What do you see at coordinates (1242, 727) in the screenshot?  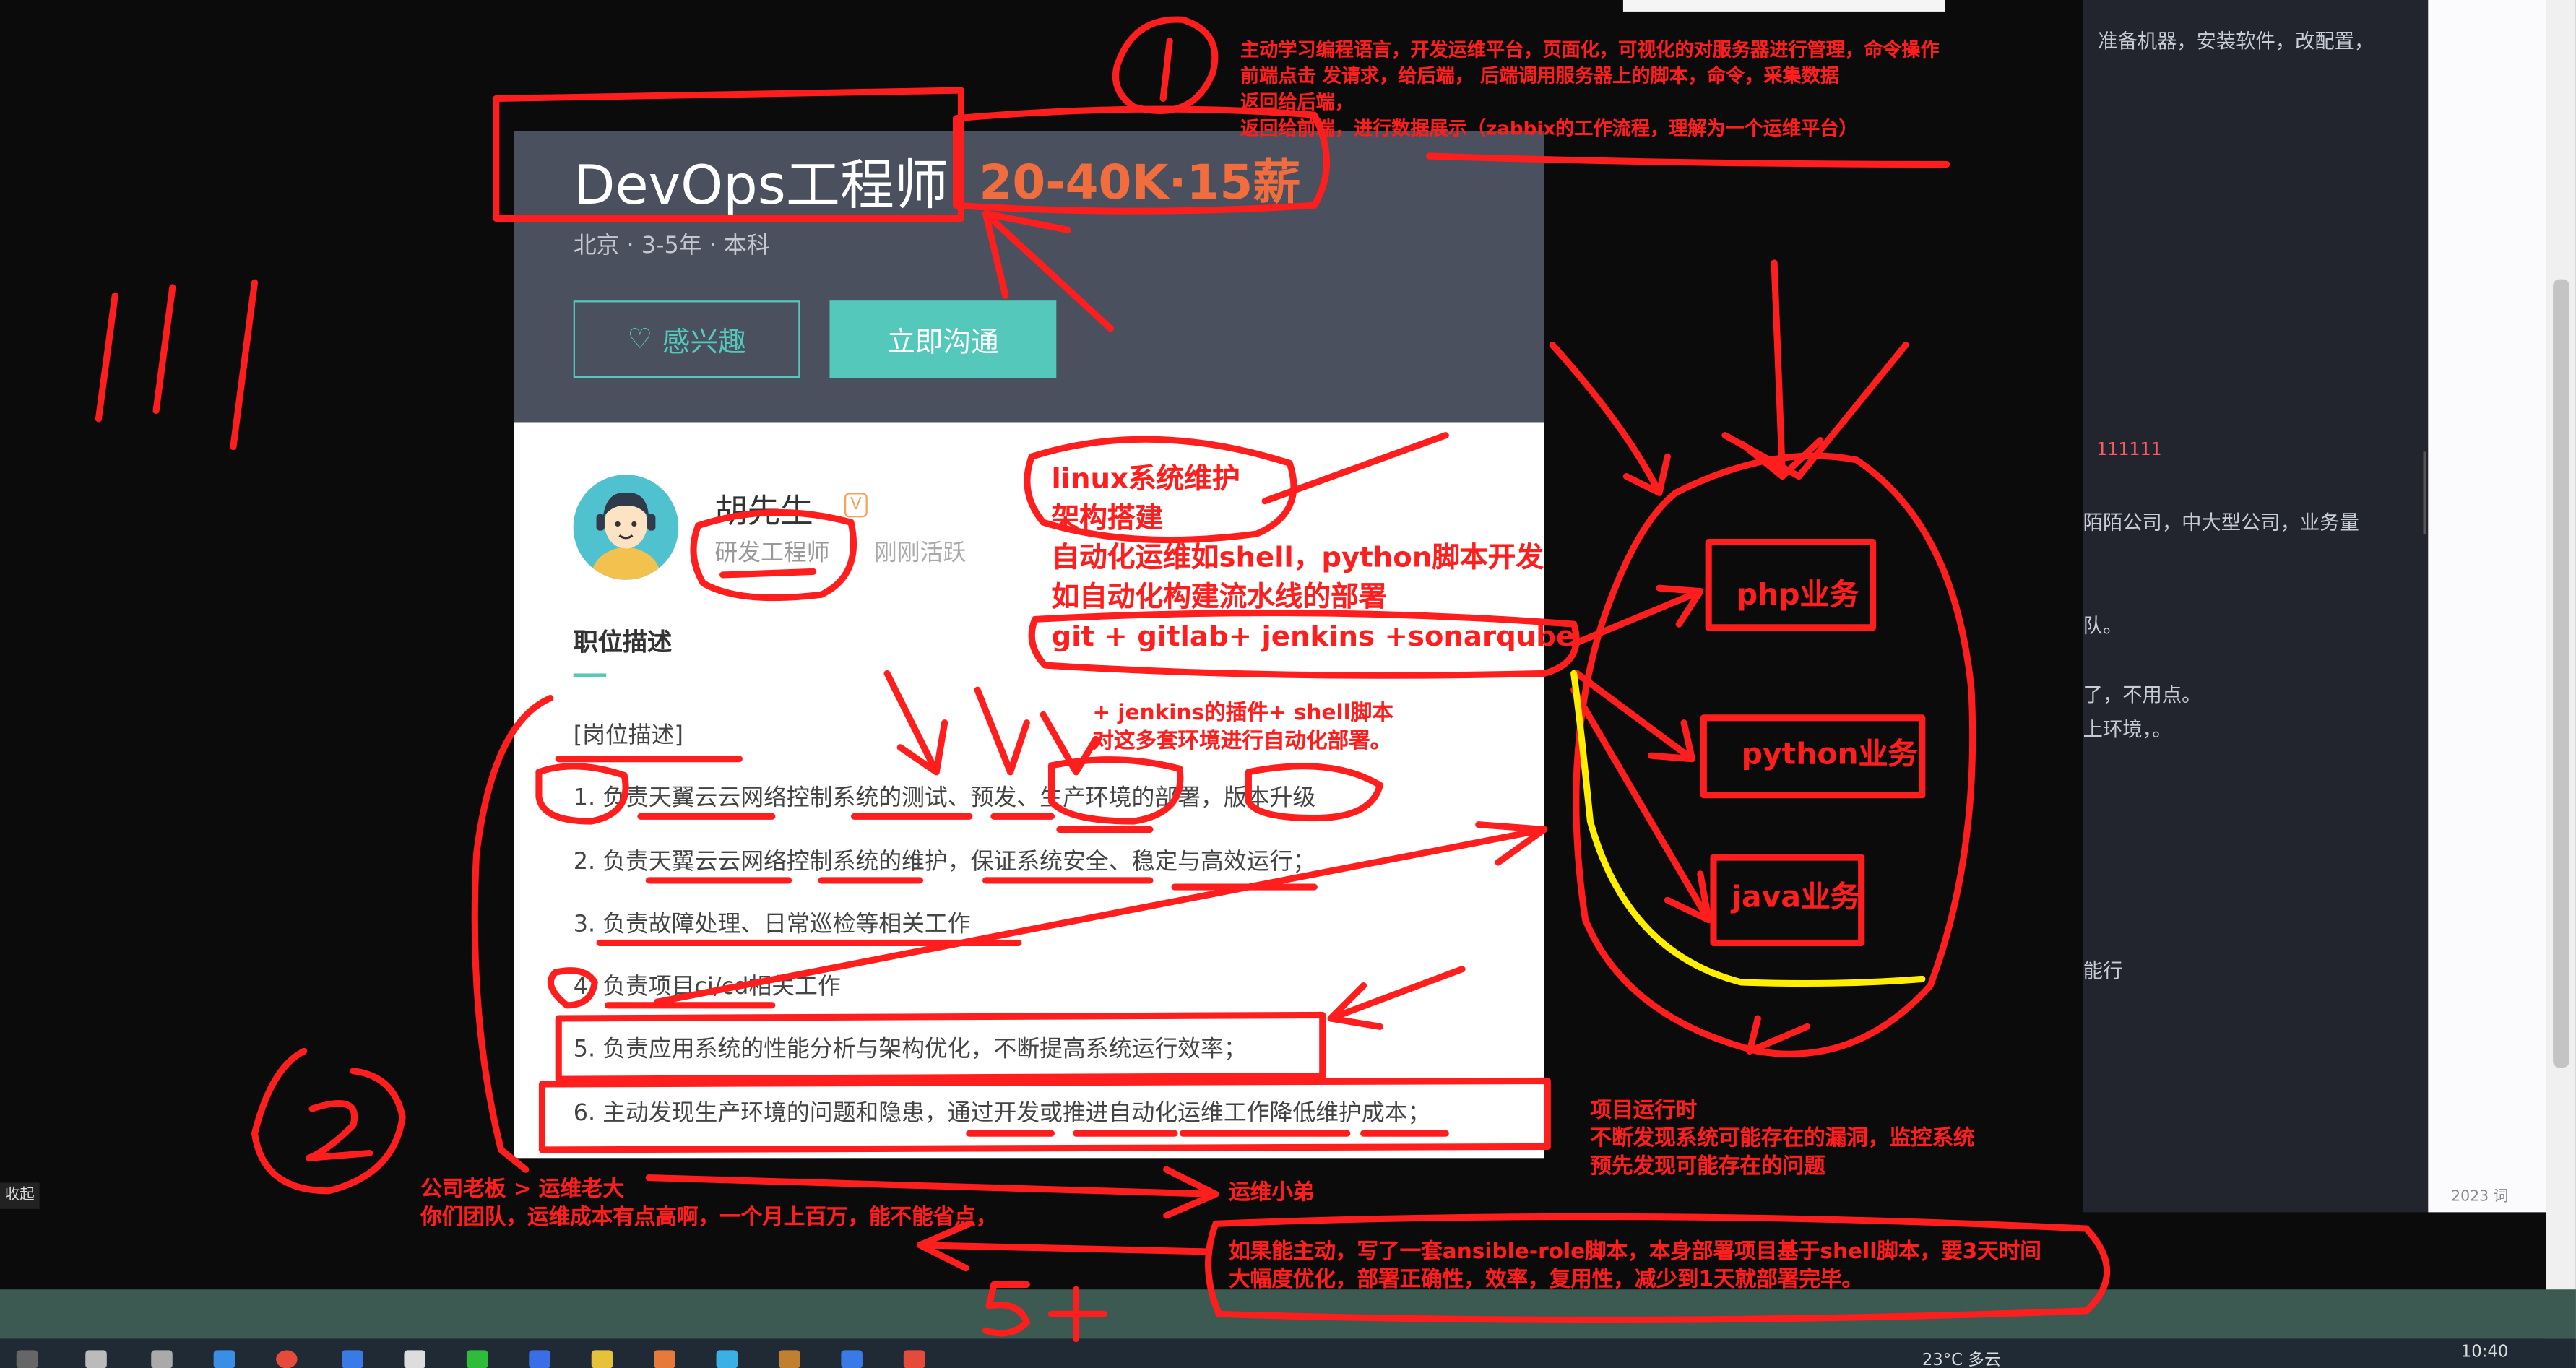 I see `annotation-jenkins-note: + jenkins的插件+ shell脚本 对这多套环境进行自动化部署。` at bounding box center [1242, 727].